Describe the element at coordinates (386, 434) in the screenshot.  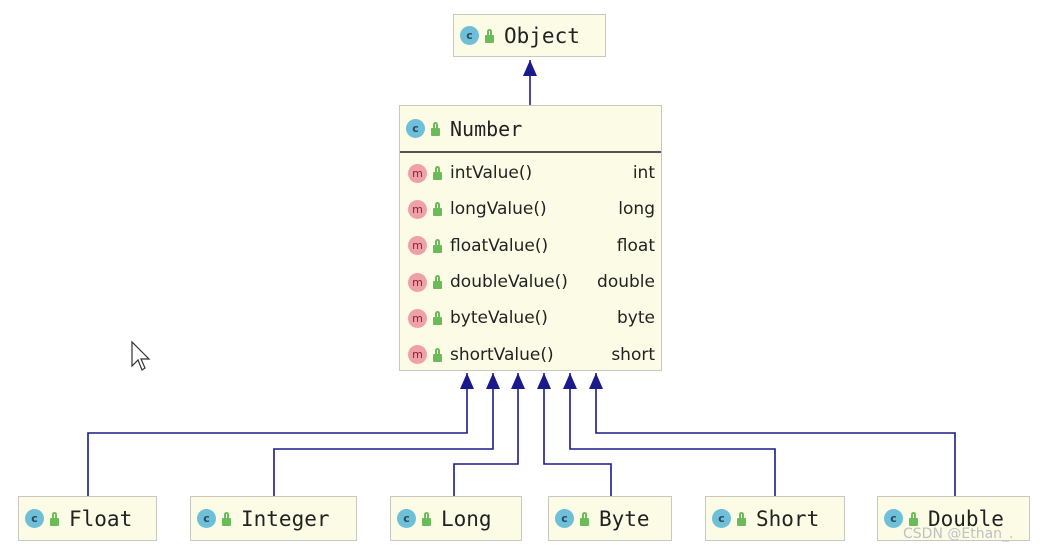
I see `edge-integer` at that location.